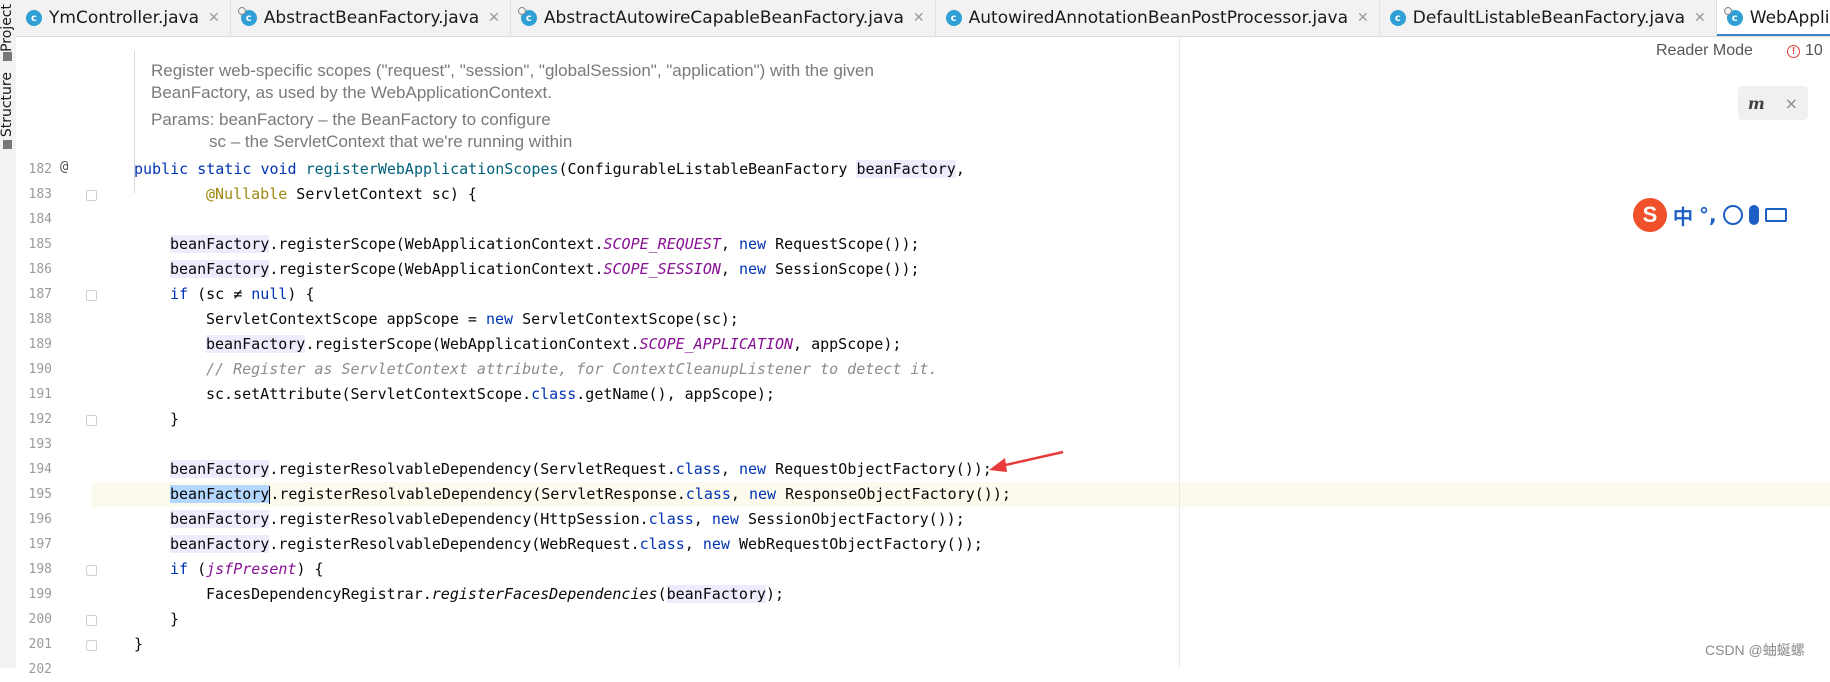 This screenshot has width=1830, height=682. I want to click on keyboard-icon, so click(1775, 215).